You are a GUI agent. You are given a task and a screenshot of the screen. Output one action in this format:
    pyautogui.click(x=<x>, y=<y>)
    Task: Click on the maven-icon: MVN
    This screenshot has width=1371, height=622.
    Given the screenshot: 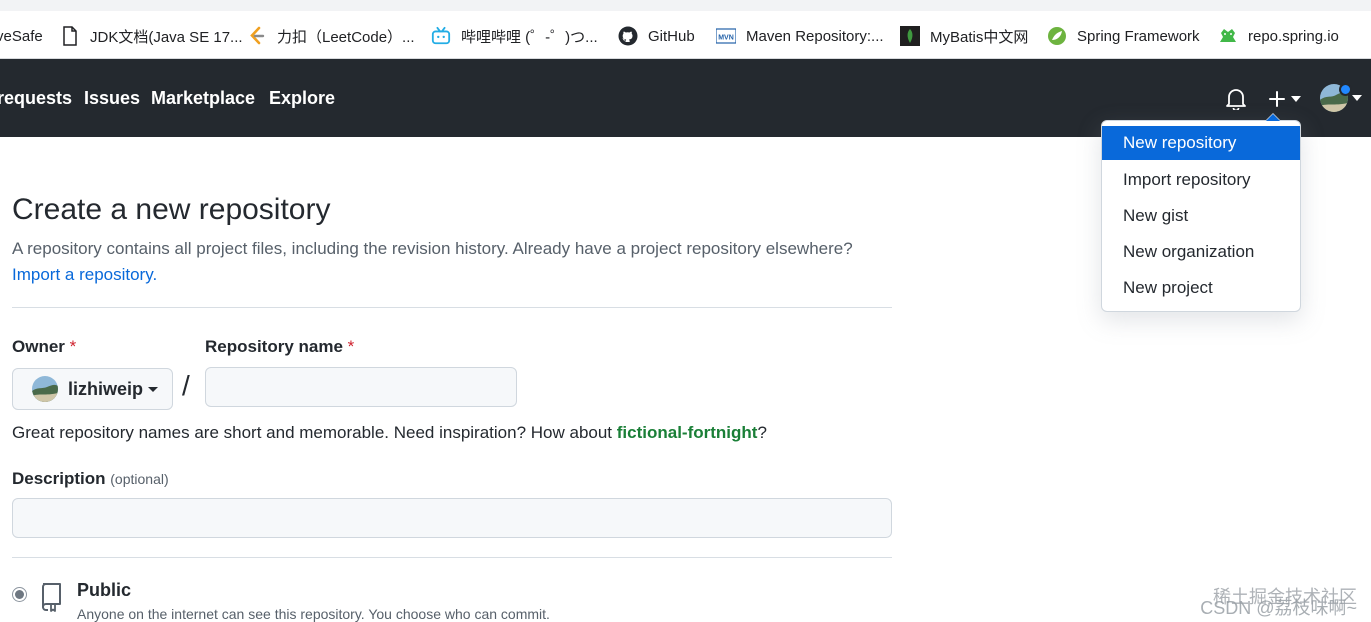 What is the action you would take?
    pyautogui.click(x=726, y=36)
    